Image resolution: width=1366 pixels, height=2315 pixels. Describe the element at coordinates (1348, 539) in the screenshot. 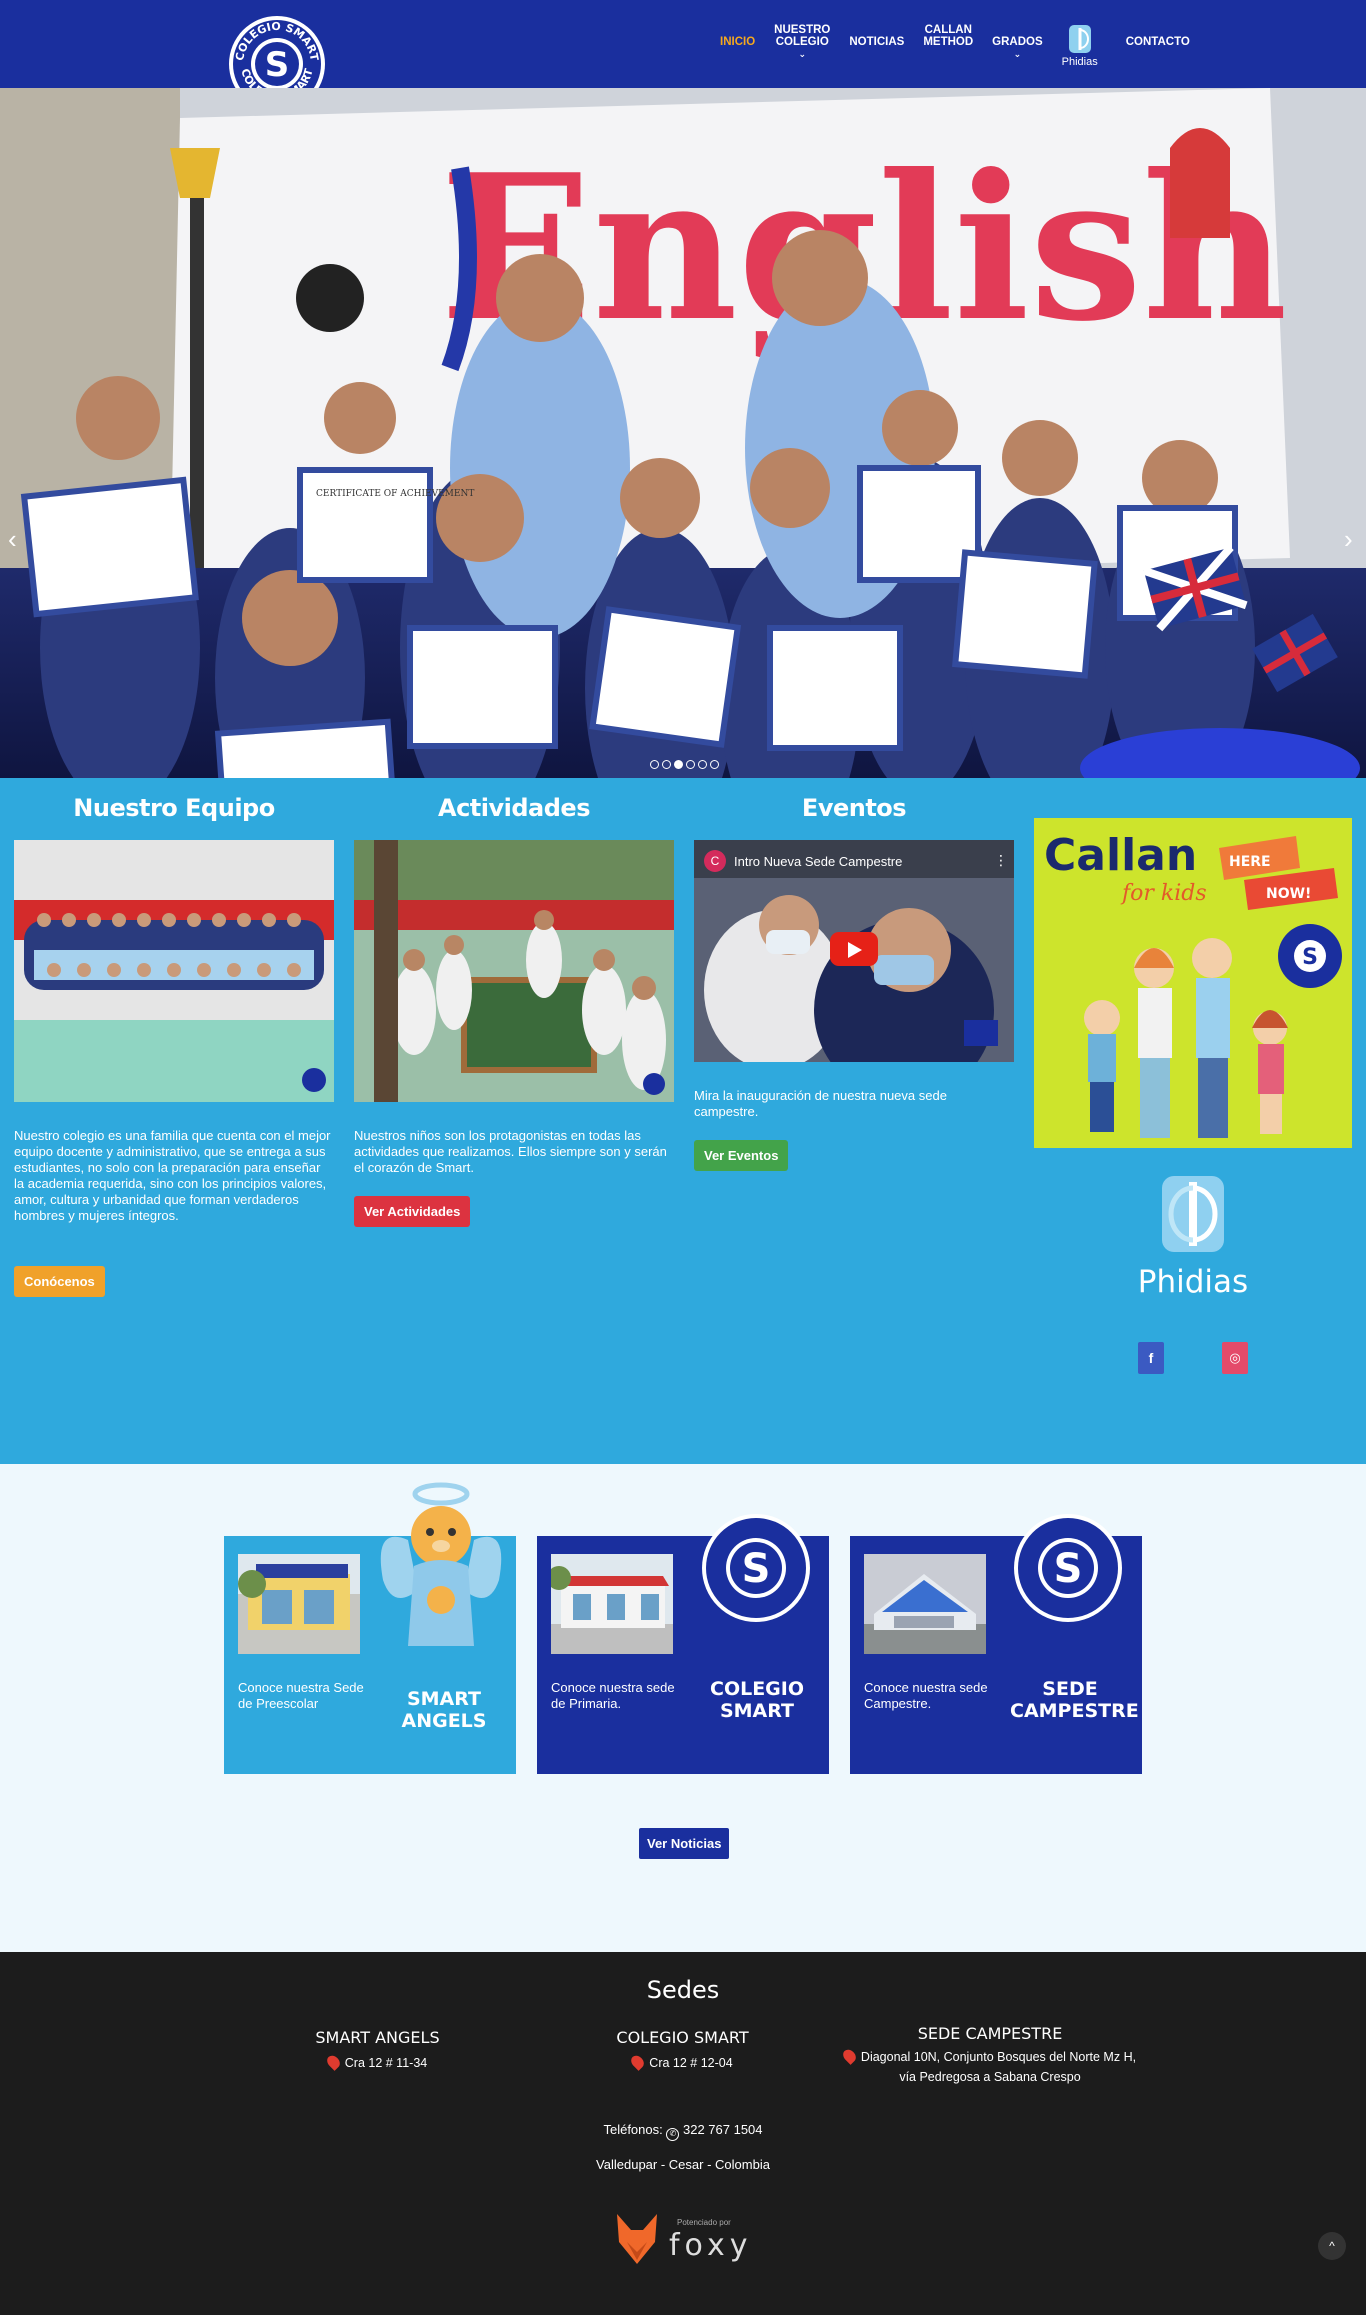

I see `carousel-next-arrow: ›` at that location.